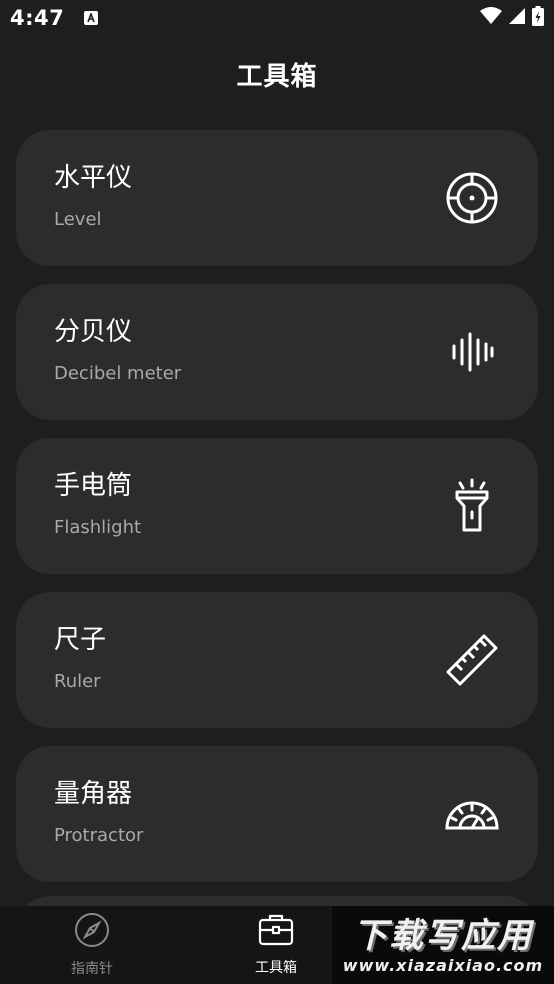  Describe the element at coordinates (277, 198) in the screenshot. I see `tool-card-level: 水平仪 Level` at that location.